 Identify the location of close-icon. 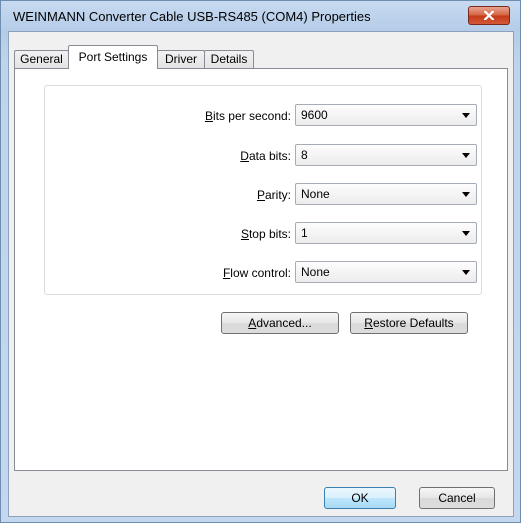
(489, 15).